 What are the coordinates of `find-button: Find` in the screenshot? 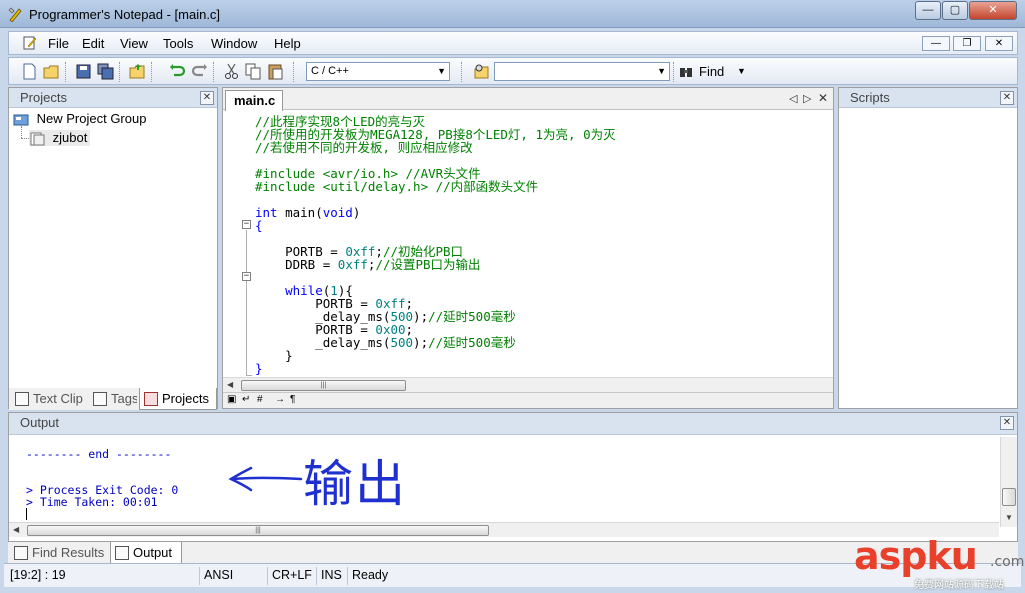 It's located at (711, 71).